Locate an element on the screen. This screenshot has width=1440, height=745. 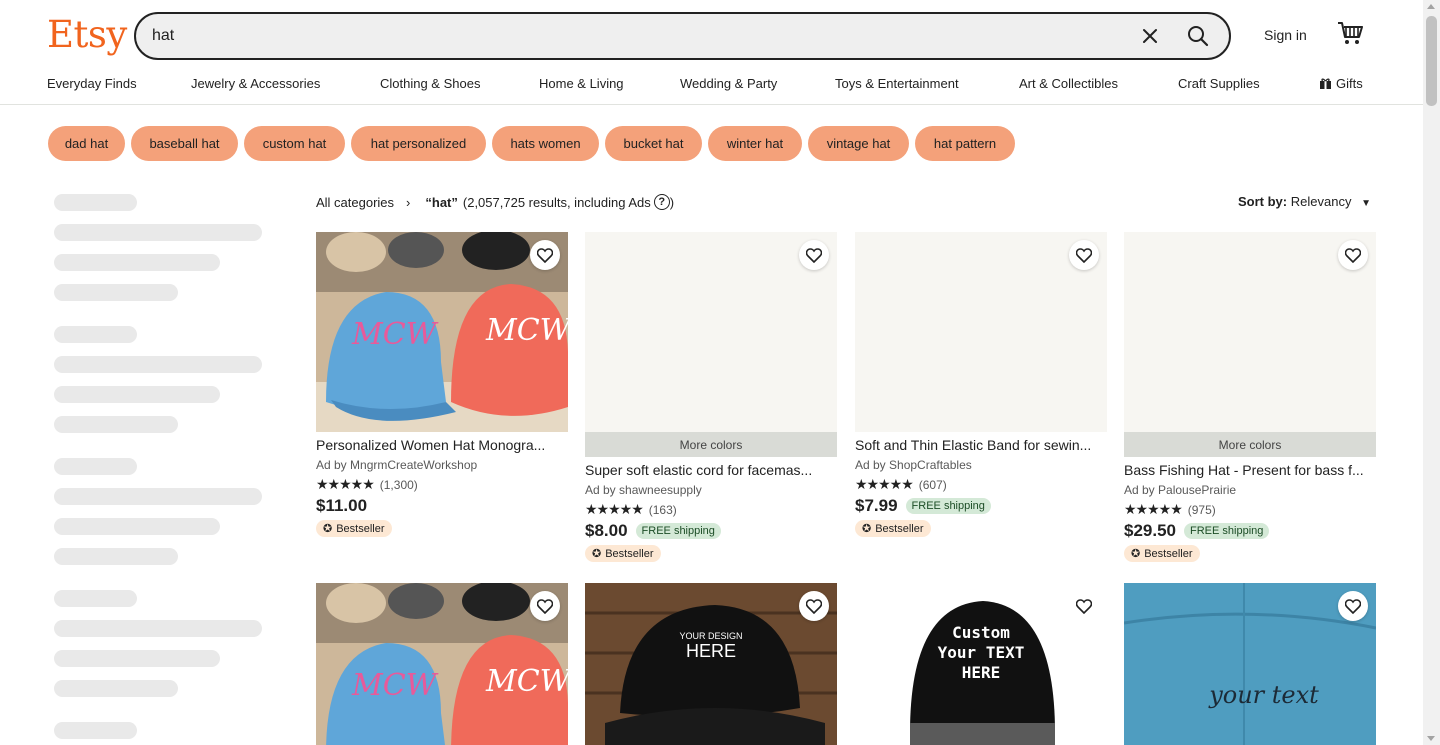
chip-hats-women: hats women is located at coordinates (545, 143).